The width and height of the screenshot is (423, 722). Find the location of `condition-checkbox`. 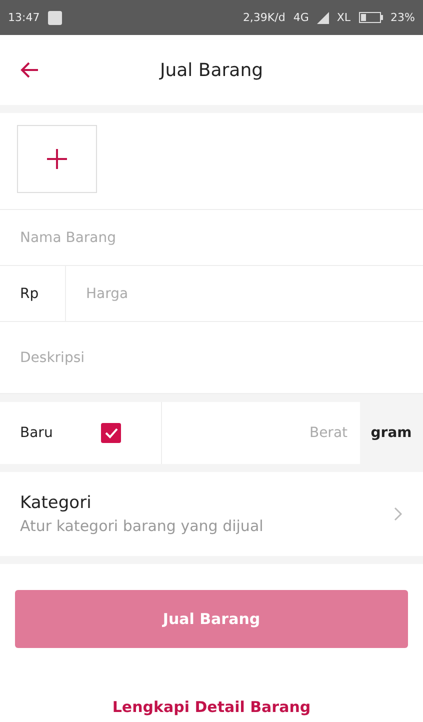

condition-checkbox is located at coordinates (110, 433).